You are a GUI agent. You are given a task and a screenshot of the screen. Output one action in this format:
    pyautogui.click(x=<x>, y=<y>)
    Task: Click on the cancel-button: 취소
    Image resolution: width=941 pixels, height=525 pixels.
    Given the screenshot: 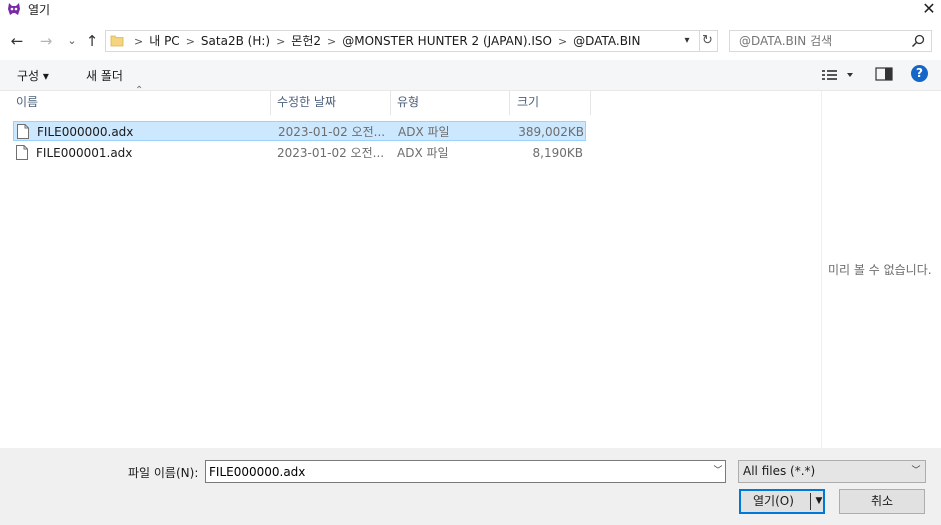 What is the action you would take?
    pyautogui.click(x=882, y=501)
    